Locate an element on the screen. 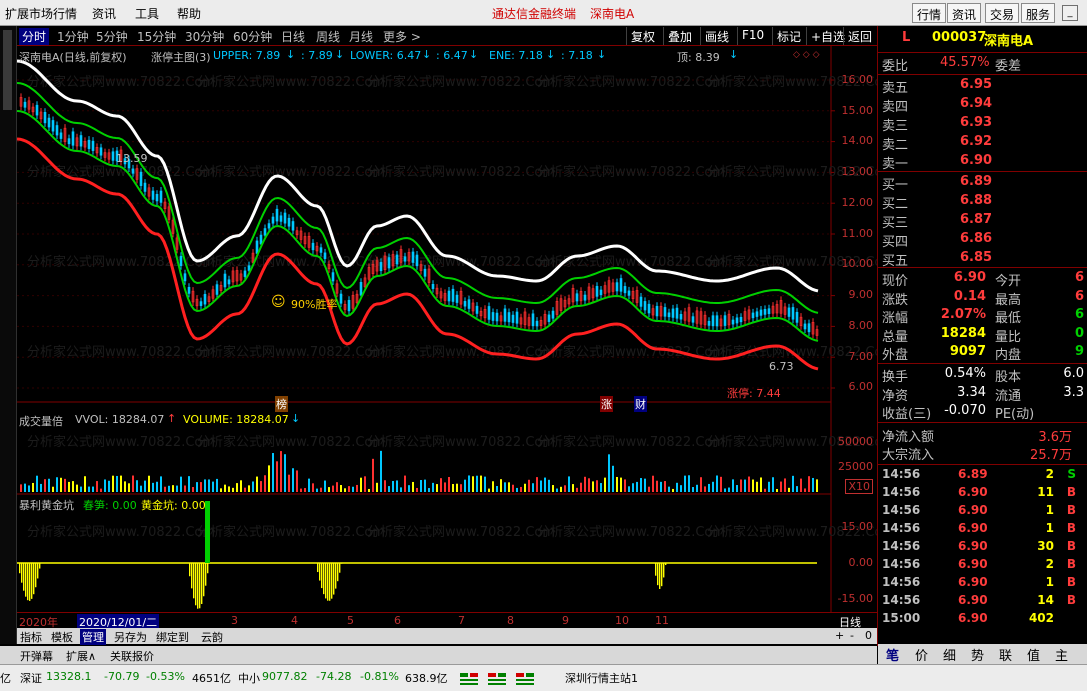  golden-pit-title: 暴利黄金坑 is located at coordinates (46, 505).